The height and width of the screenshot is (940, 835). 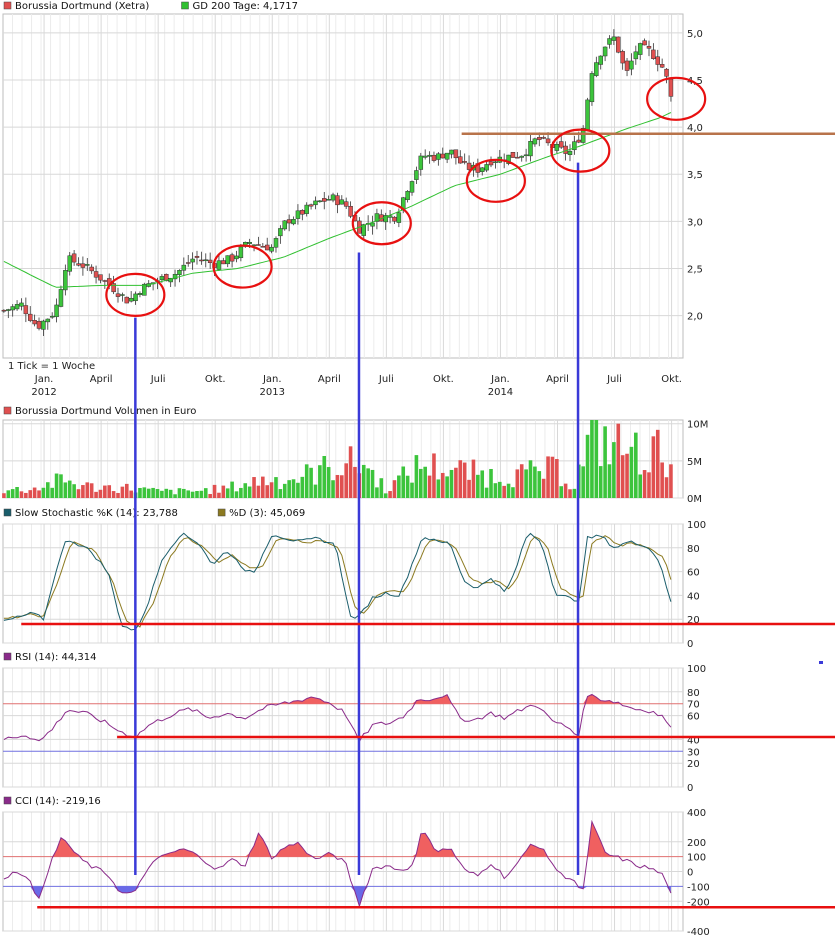 What do you see at coordinates (267, 513) in the screenshot?
I see `stochastic-legend-label: %D (3): 45,069` at bounding box center [267, 513].